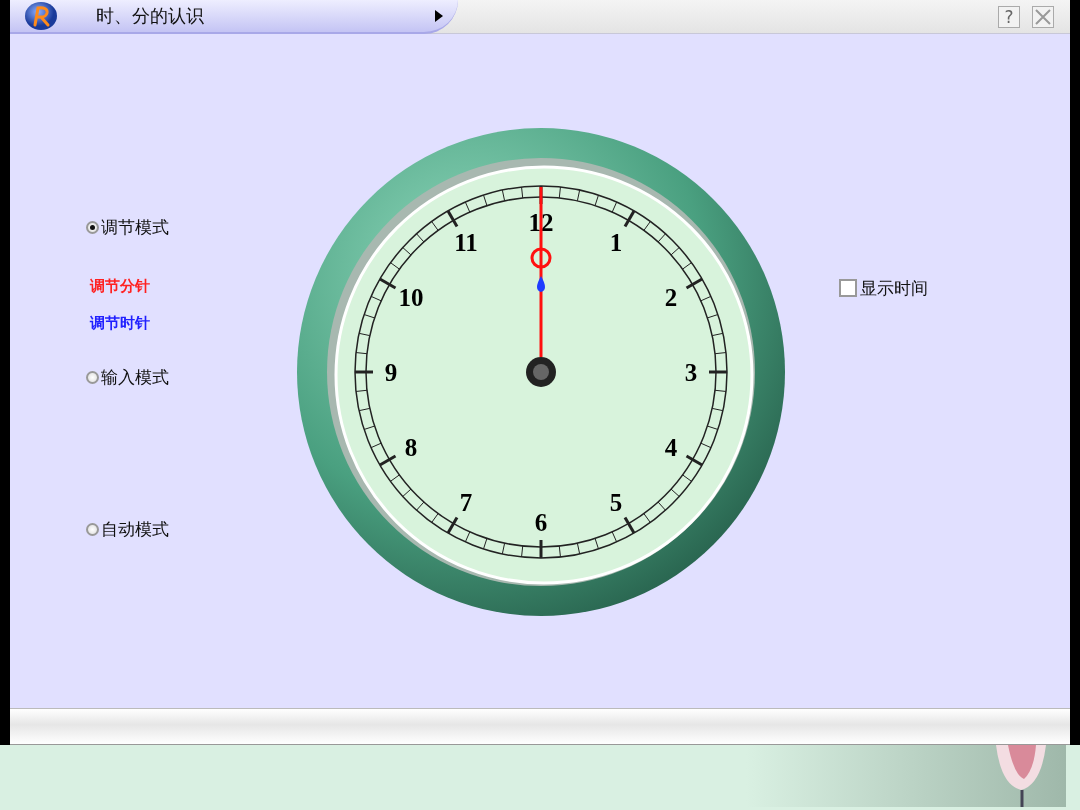  Describe the element at coordinates (541, 284) in the screenshot. I see `hour-hand` at that location.